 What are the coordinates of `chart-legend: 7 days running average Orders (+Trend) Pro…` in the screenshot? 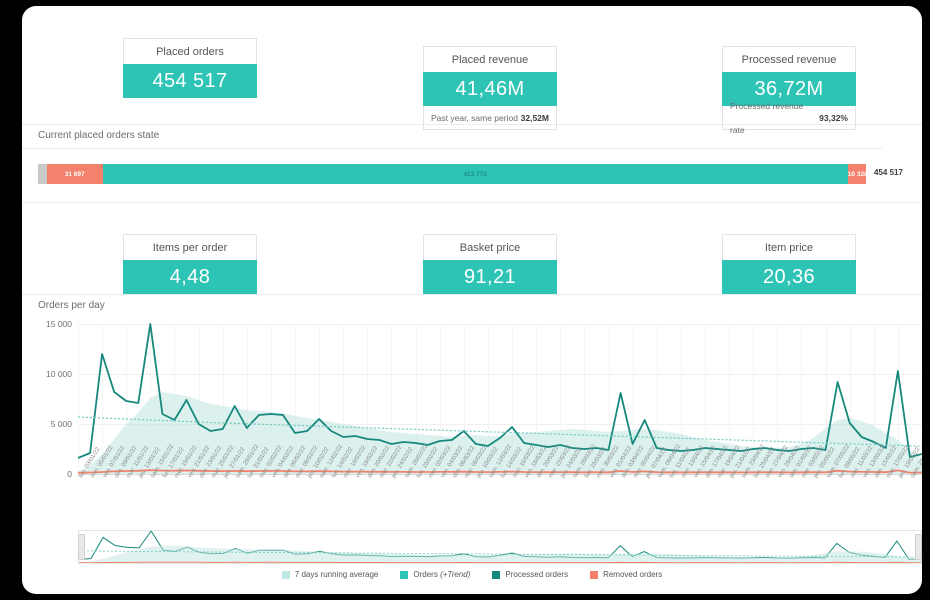 It's located at (472, 574).